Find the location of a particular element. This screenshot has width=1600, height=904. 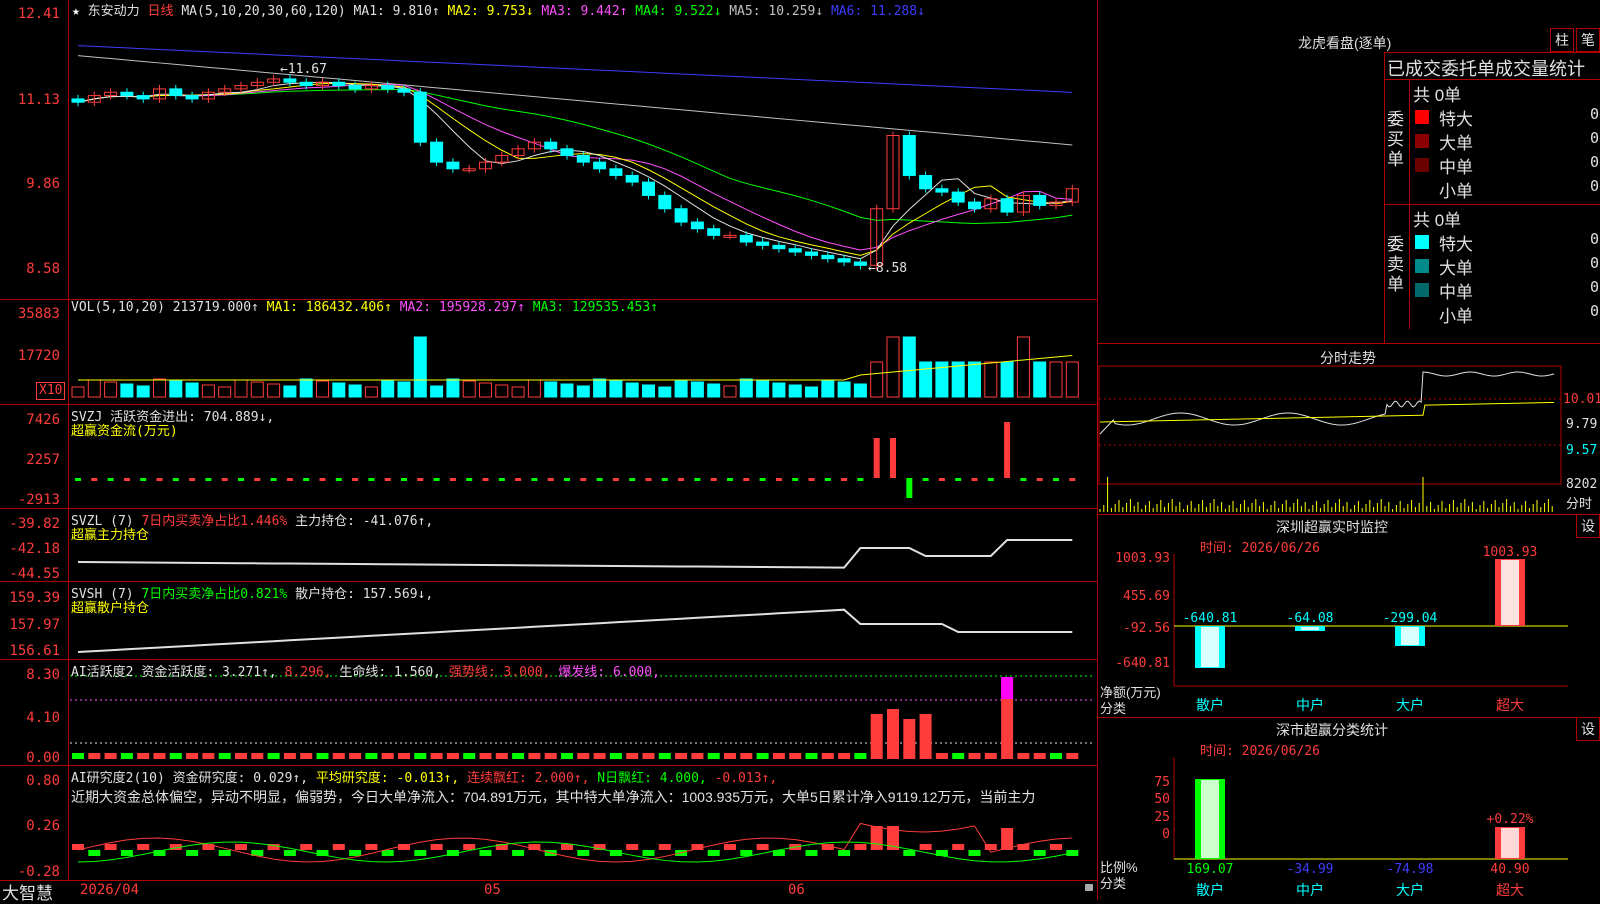

stats-category-label: 散户 is located at coordinates (1210, 890).